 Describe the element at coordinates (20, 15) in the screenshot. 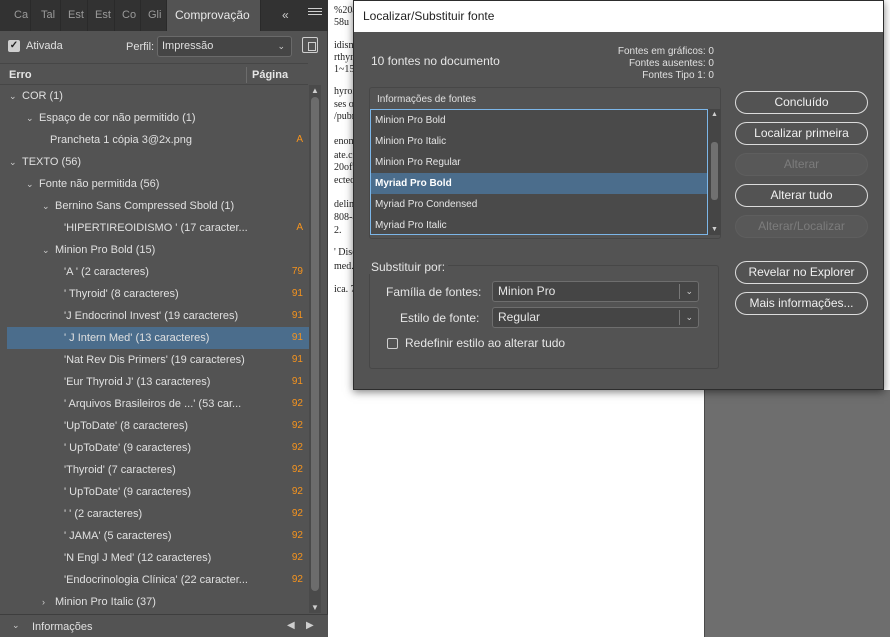

I see `tab-ca: Ca` at that location.